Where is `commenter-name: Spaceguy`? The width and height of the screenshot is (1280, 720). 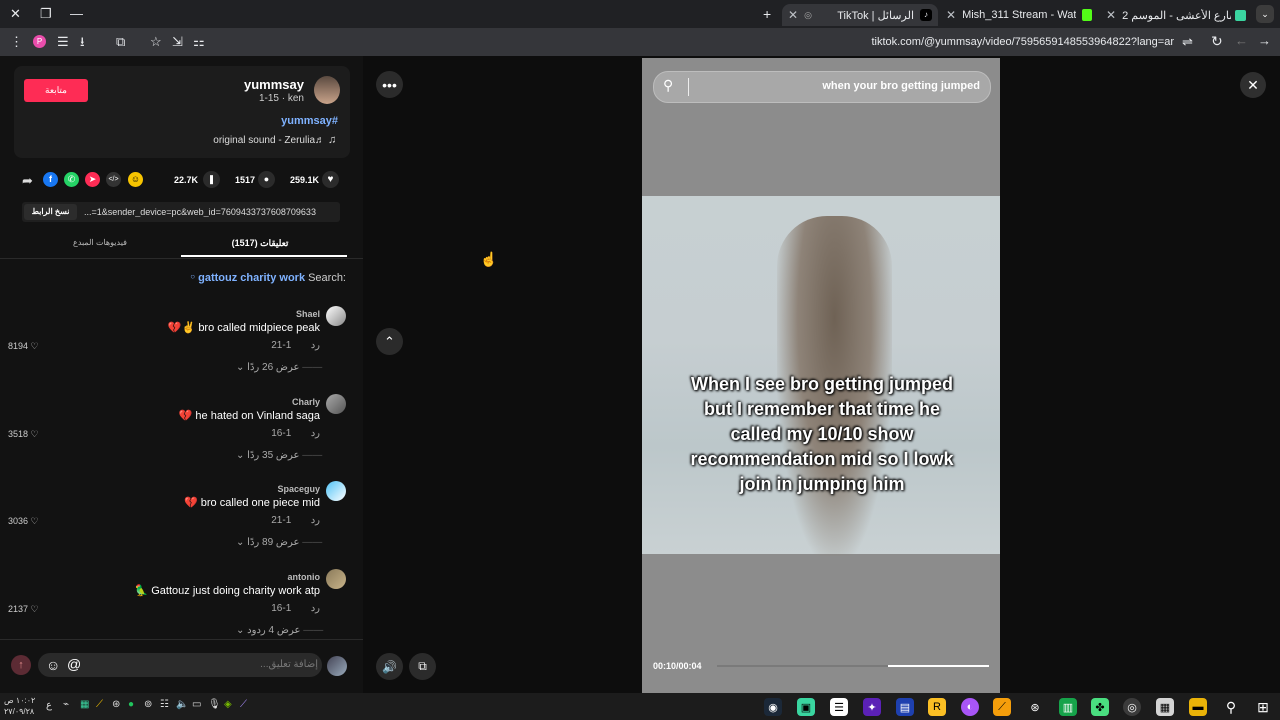 commenter-name: Spaceguy is located at coordinates (298, 489).